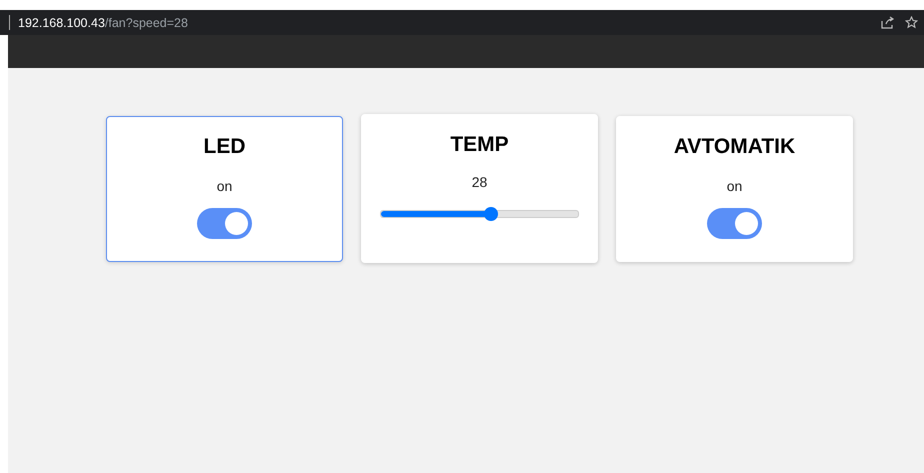 Image resolution: width=924 pixels, height=473 pixels. I want to click on value-text: 28, so click(480, 182).